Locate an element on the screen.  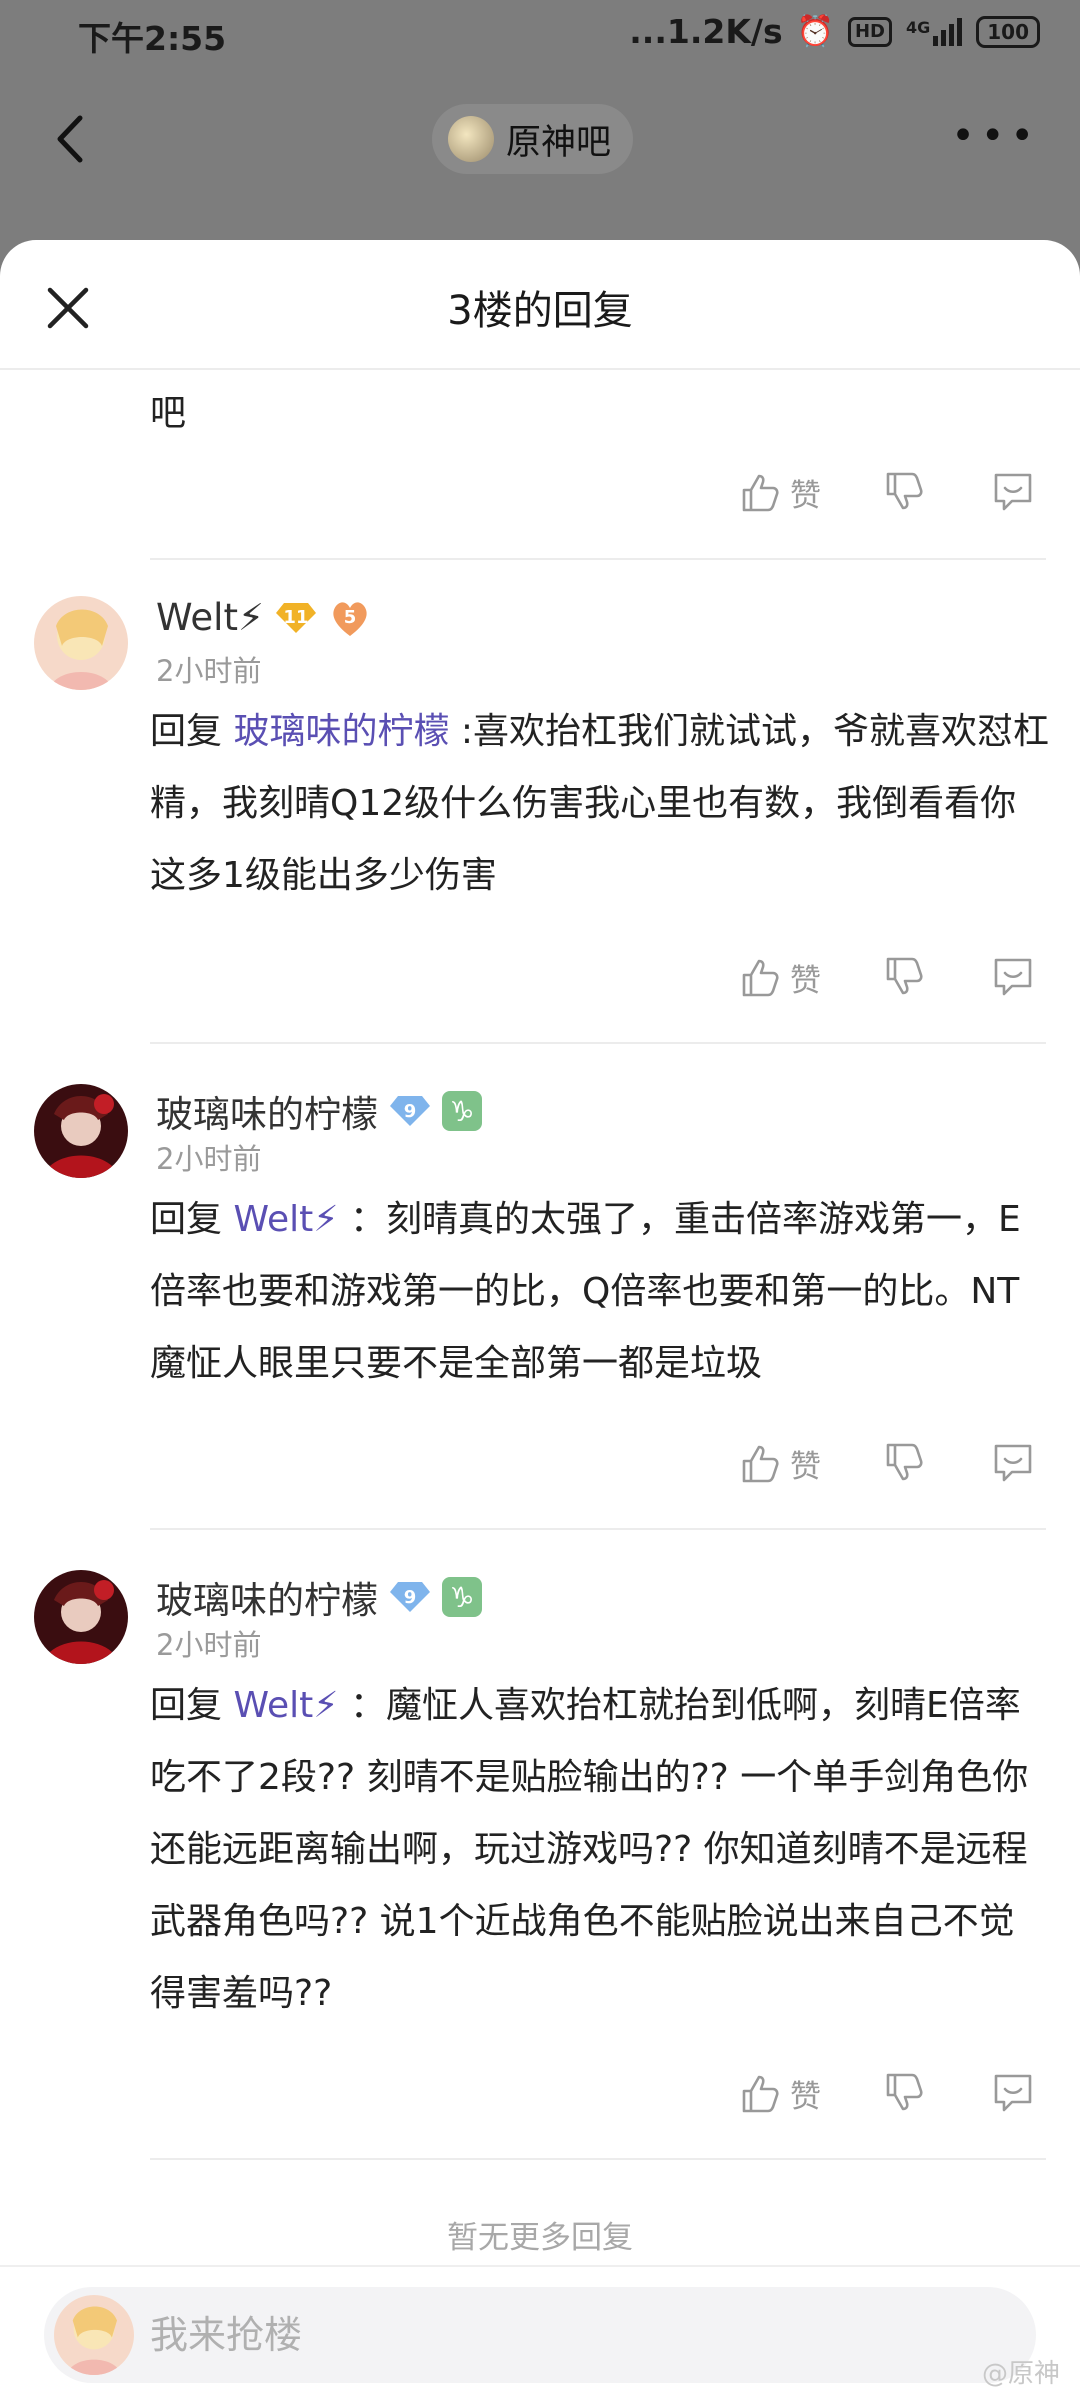
reply-input-bar: @原神 is located at coordinates (540, 2332).